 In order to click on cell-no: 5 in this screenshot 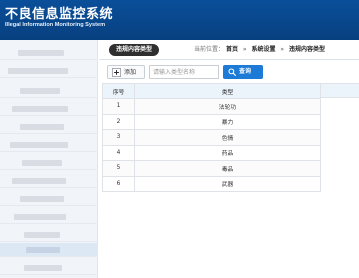, I will do `click(118, 168)`.